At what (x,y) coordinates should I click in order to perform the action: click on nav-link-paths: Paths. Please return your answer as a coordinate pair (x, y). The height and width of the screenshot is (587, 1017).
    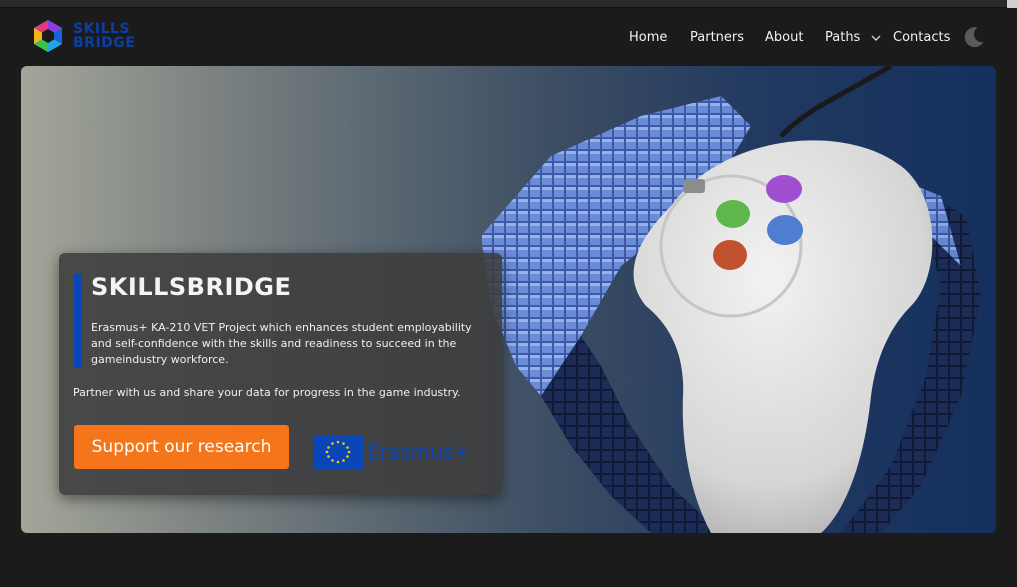
    Looking at the image, I should click on (842, 37).